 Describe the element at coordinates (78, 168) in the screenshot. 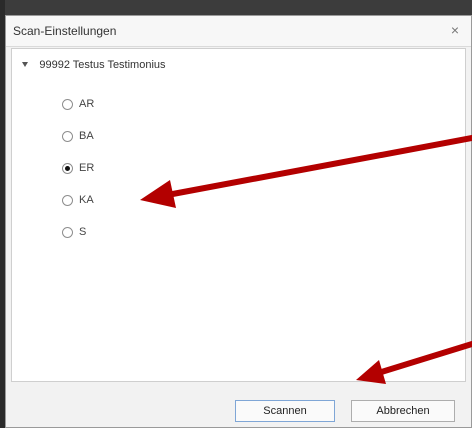

I see `radio-option-er: ER` at that location.